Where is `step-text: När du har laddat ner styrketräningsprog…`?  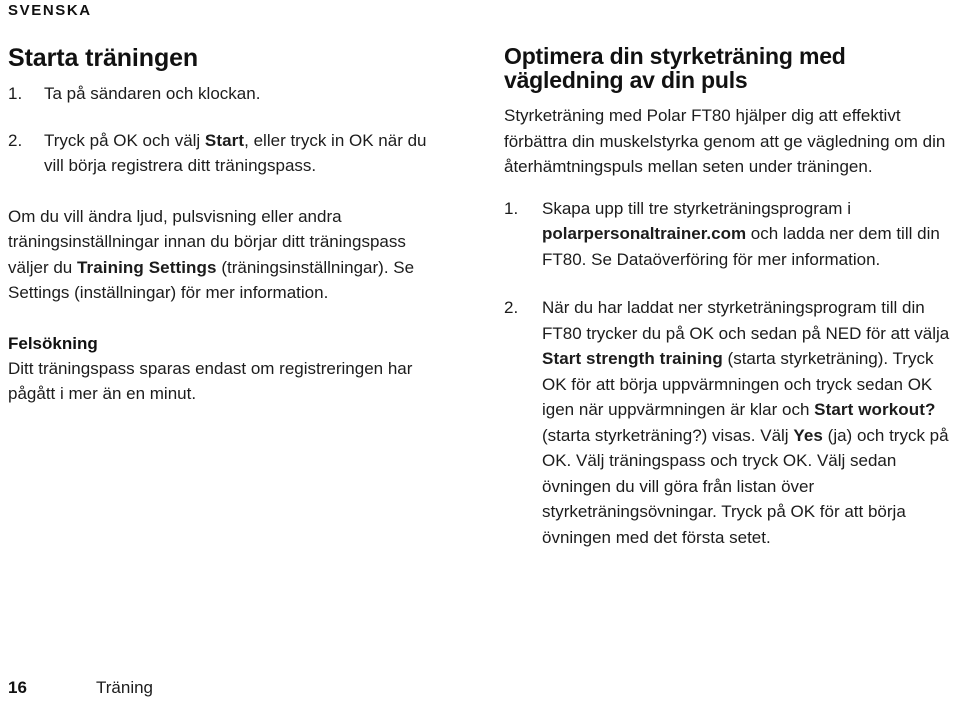 step-text: När du har laddat ner styrketräningsprog… is located at coordinates (746, 422).